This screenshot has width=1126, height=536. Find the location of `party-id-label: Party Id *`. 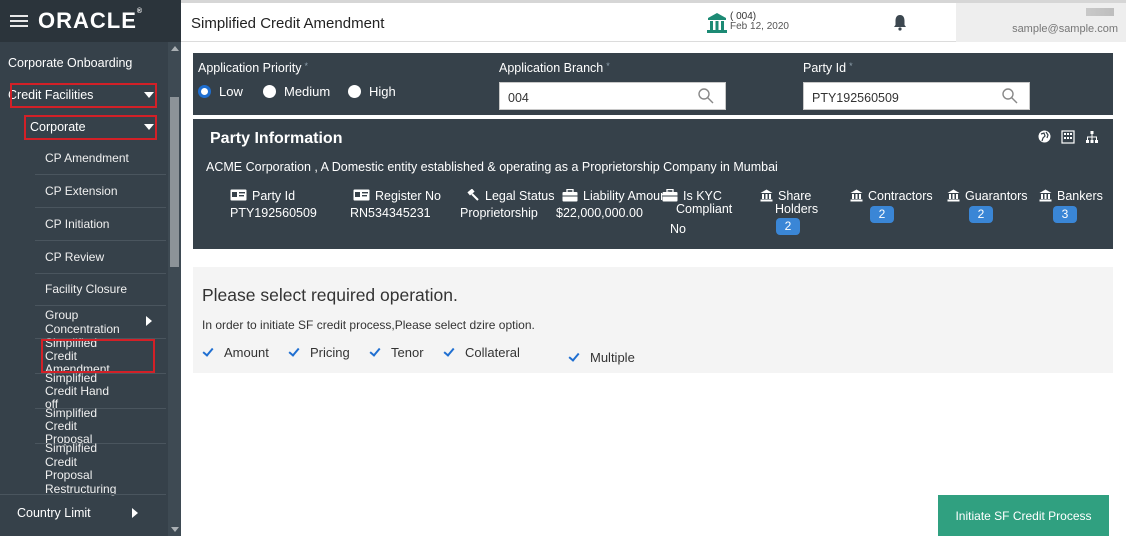

party-id-label: Party Id * is located at coordinates (828, 68).